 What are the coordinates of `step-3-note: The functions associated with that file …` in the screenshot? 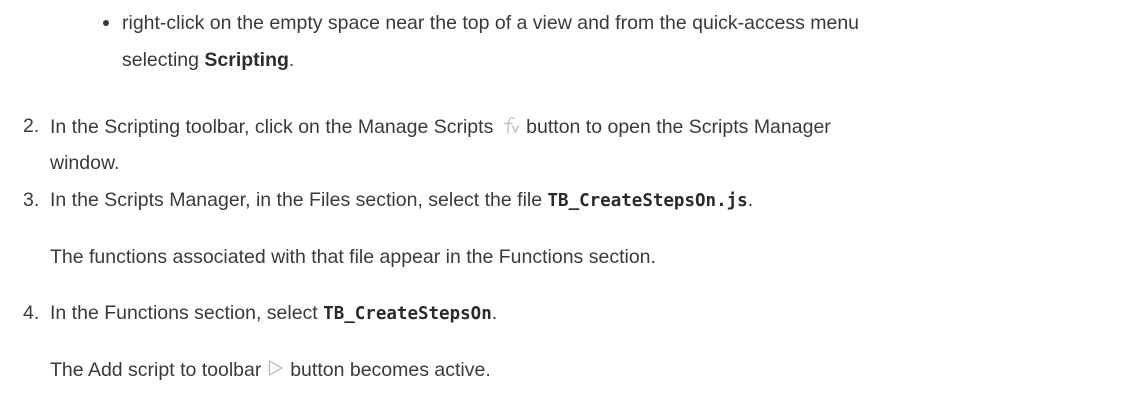 It's located at (353, 257).